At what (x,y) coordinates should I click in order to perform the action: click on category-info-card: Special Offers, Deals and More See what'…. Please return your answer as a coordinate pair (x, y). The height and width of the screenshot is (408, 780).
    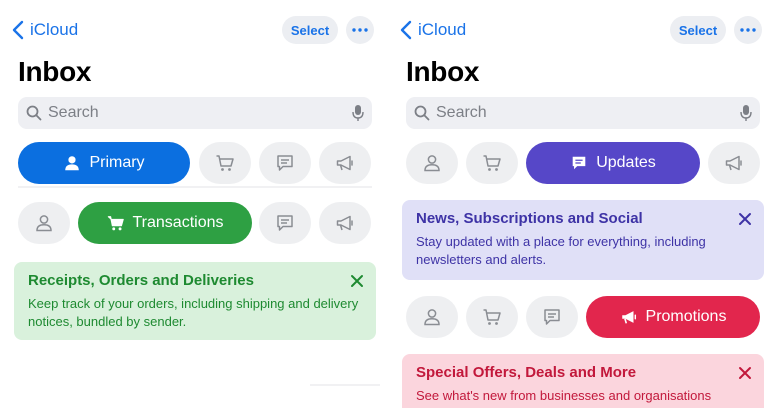
    Looking at the image, I should click on (583, 381).